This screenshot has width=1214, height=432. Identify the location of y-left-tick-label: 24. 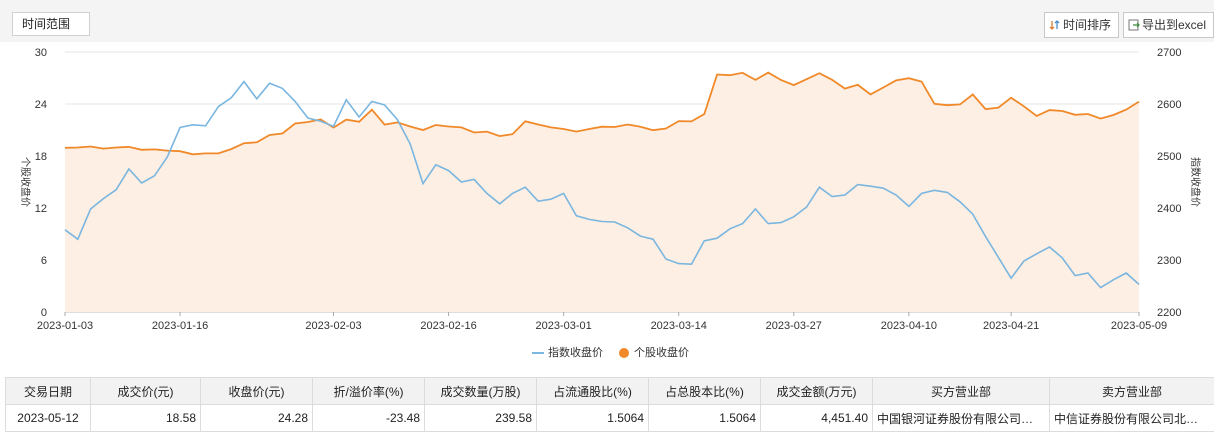
(41, 105).